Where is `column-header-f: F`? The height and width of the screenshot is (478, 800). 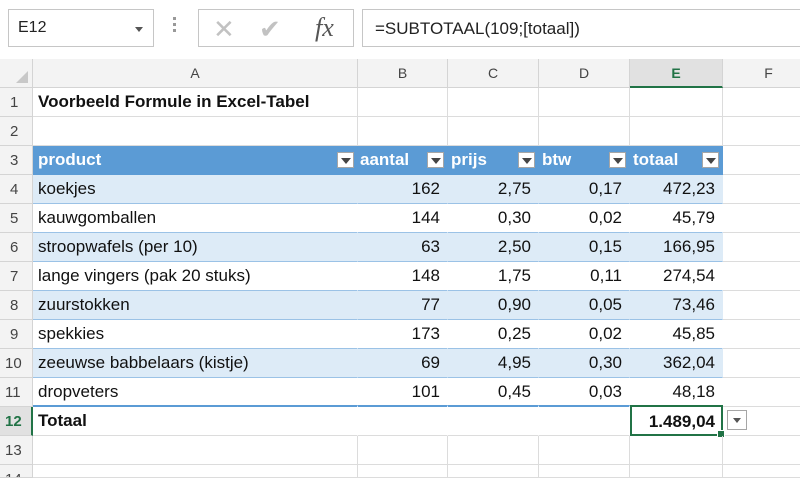
column-header-f: F is located at coordinates (761, 73).